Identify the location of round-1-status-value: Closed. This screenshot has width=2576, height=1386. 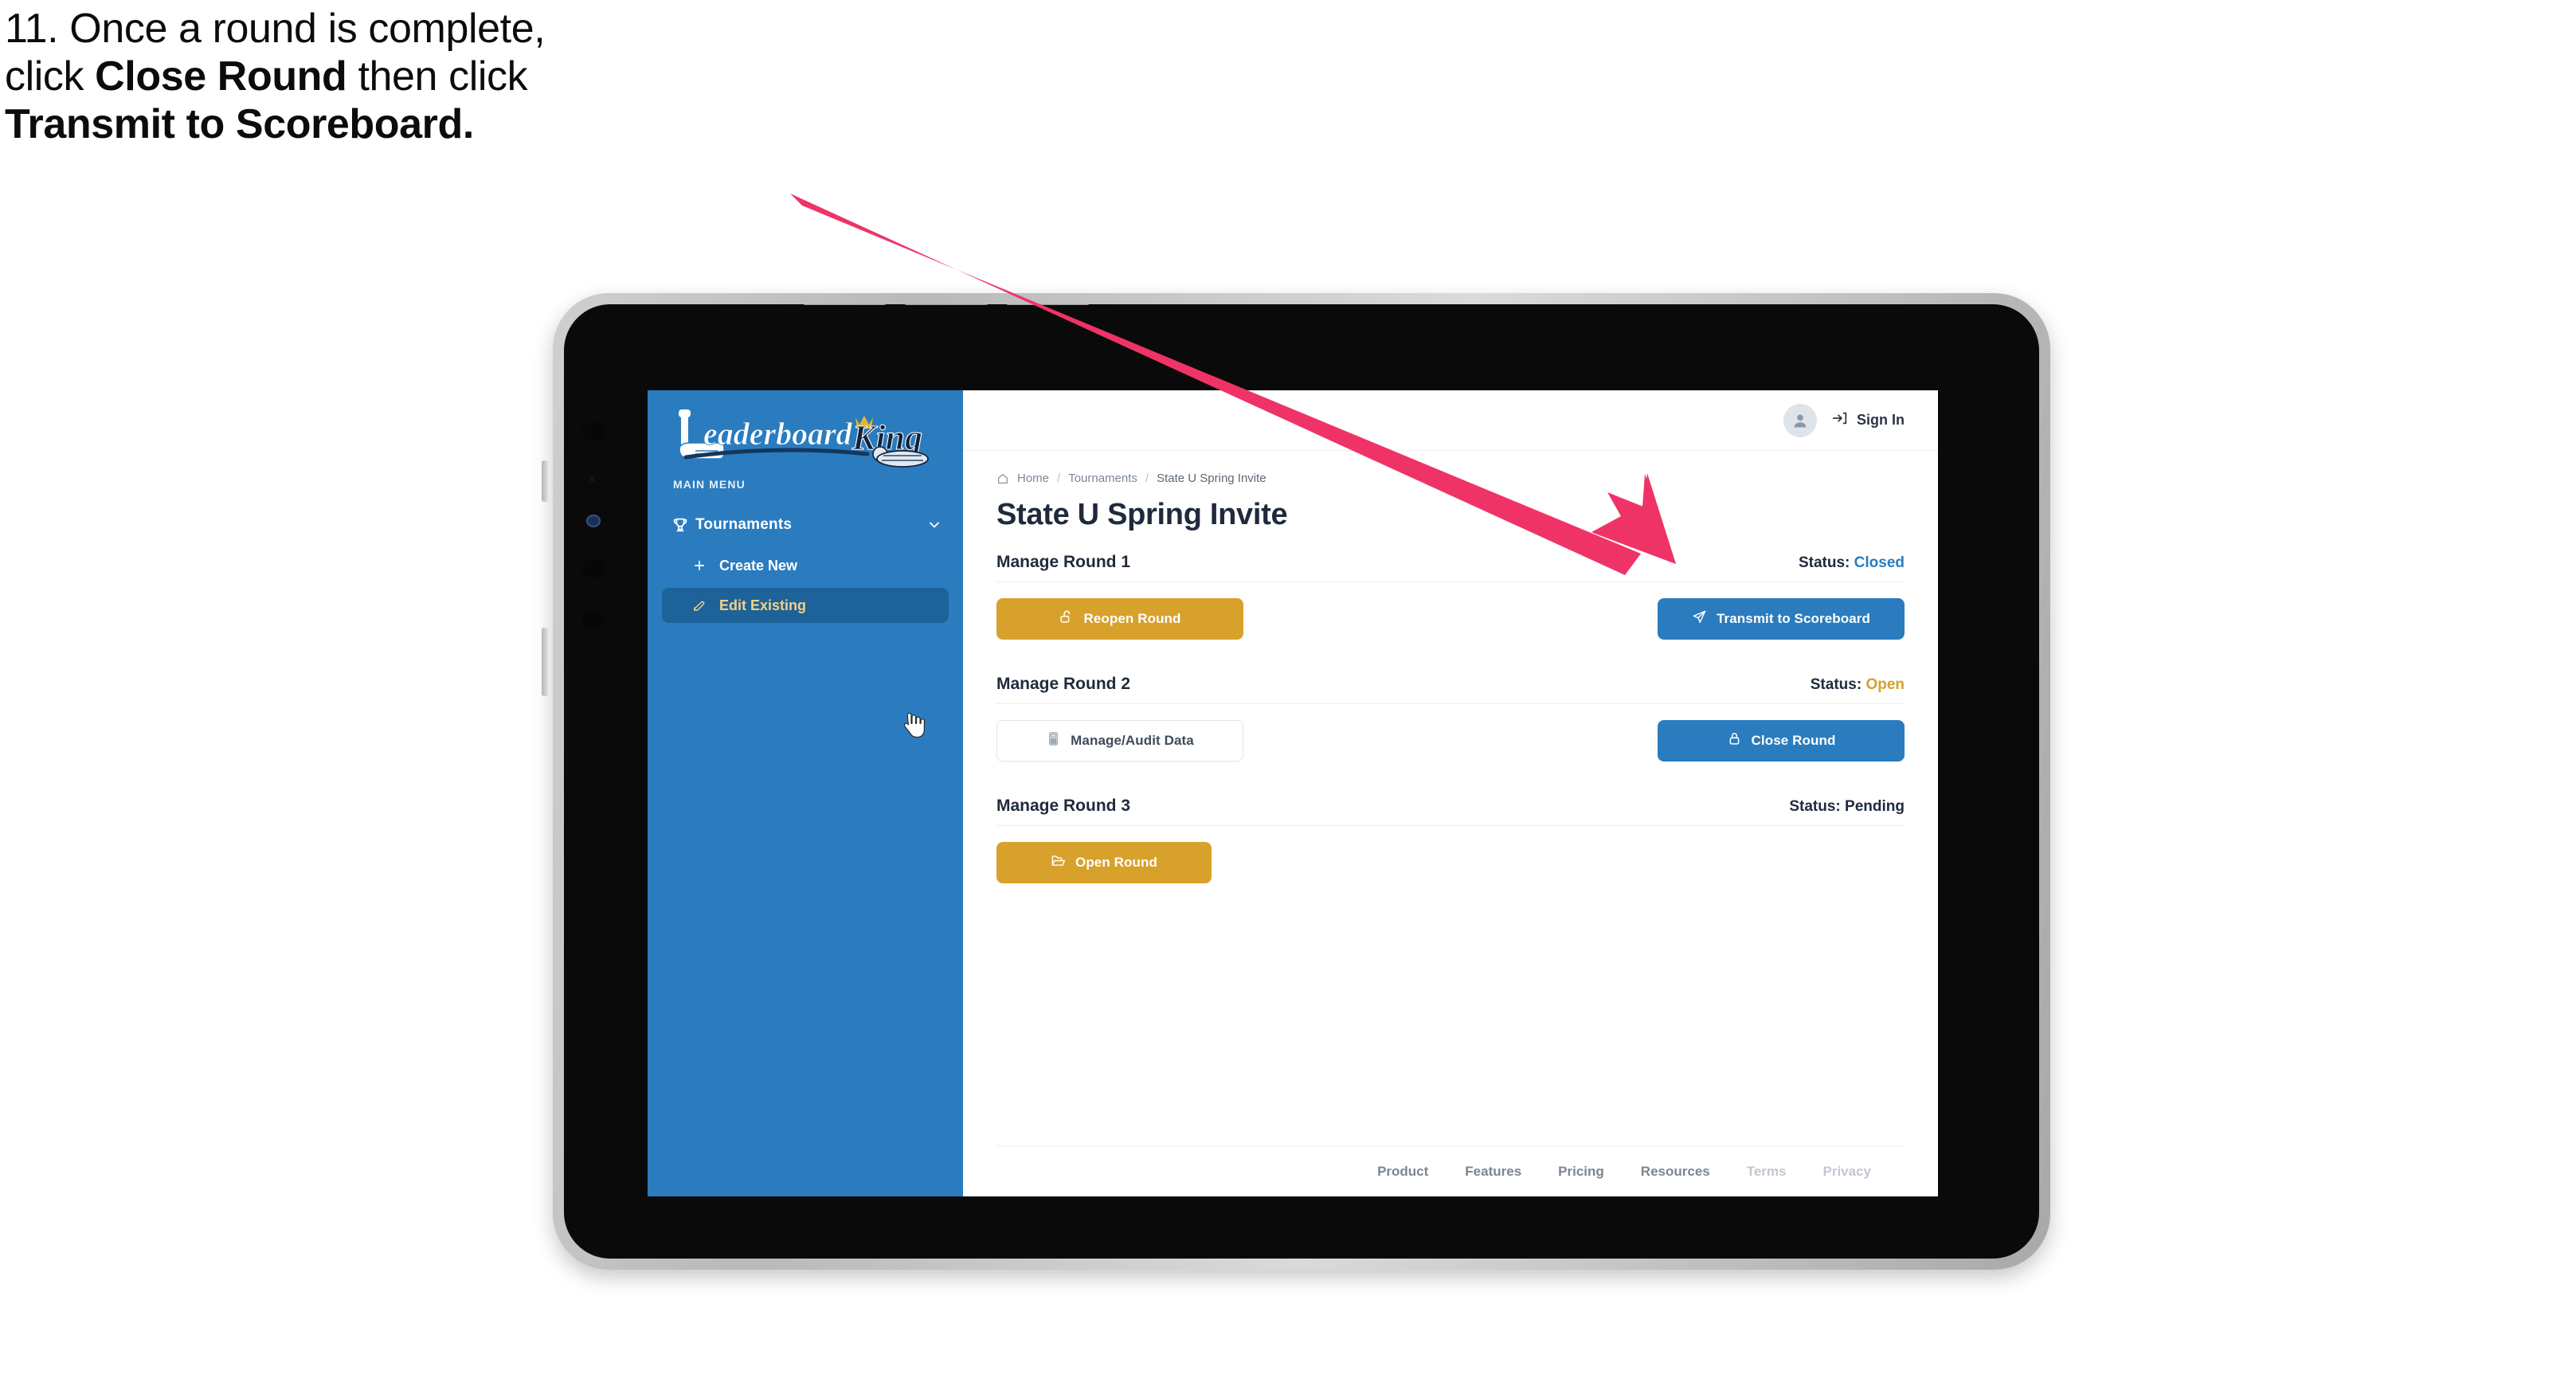
(1879, 562).